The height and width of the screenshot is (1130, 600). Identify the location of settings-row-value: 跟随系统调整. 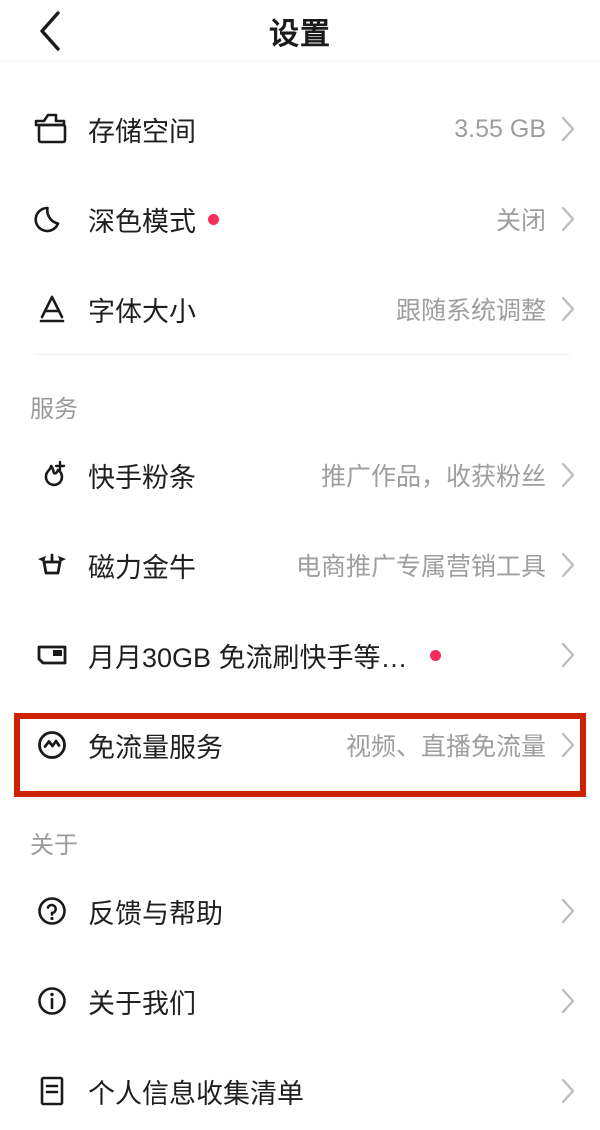
(470, 311).